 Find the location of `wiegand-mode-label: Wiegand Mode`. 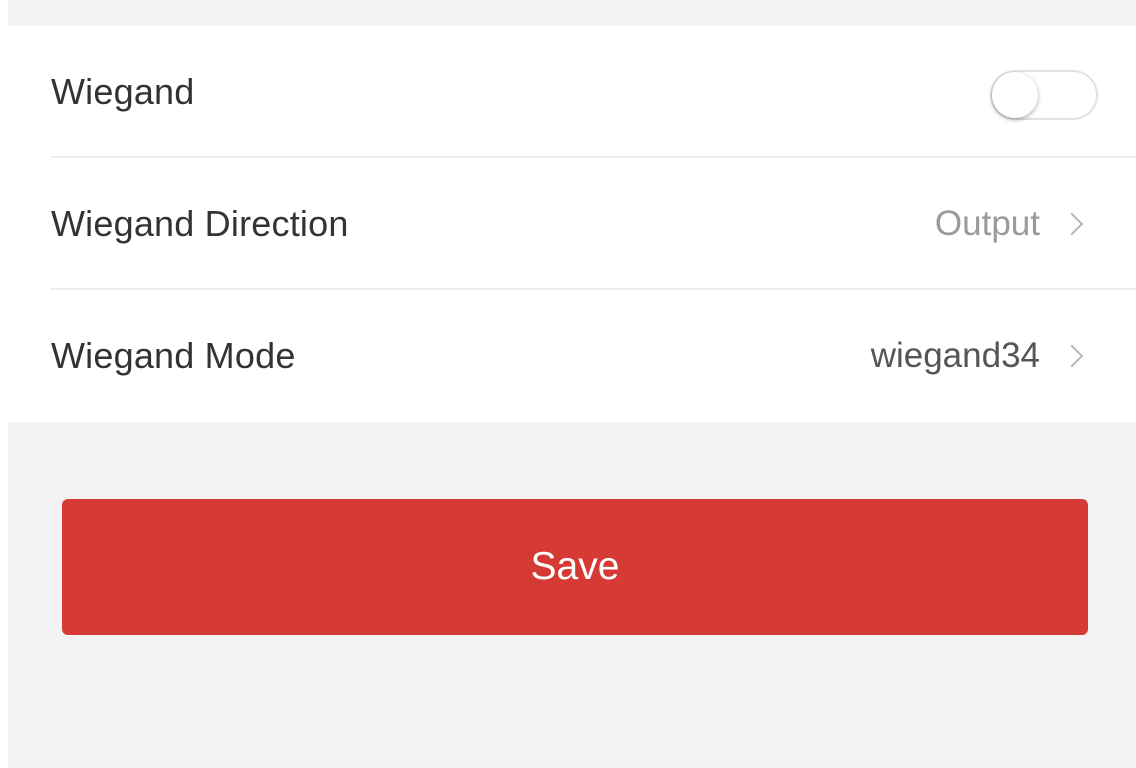

wiegand-mode-label: Wiegand Mode is located at coordinates (173, 355).